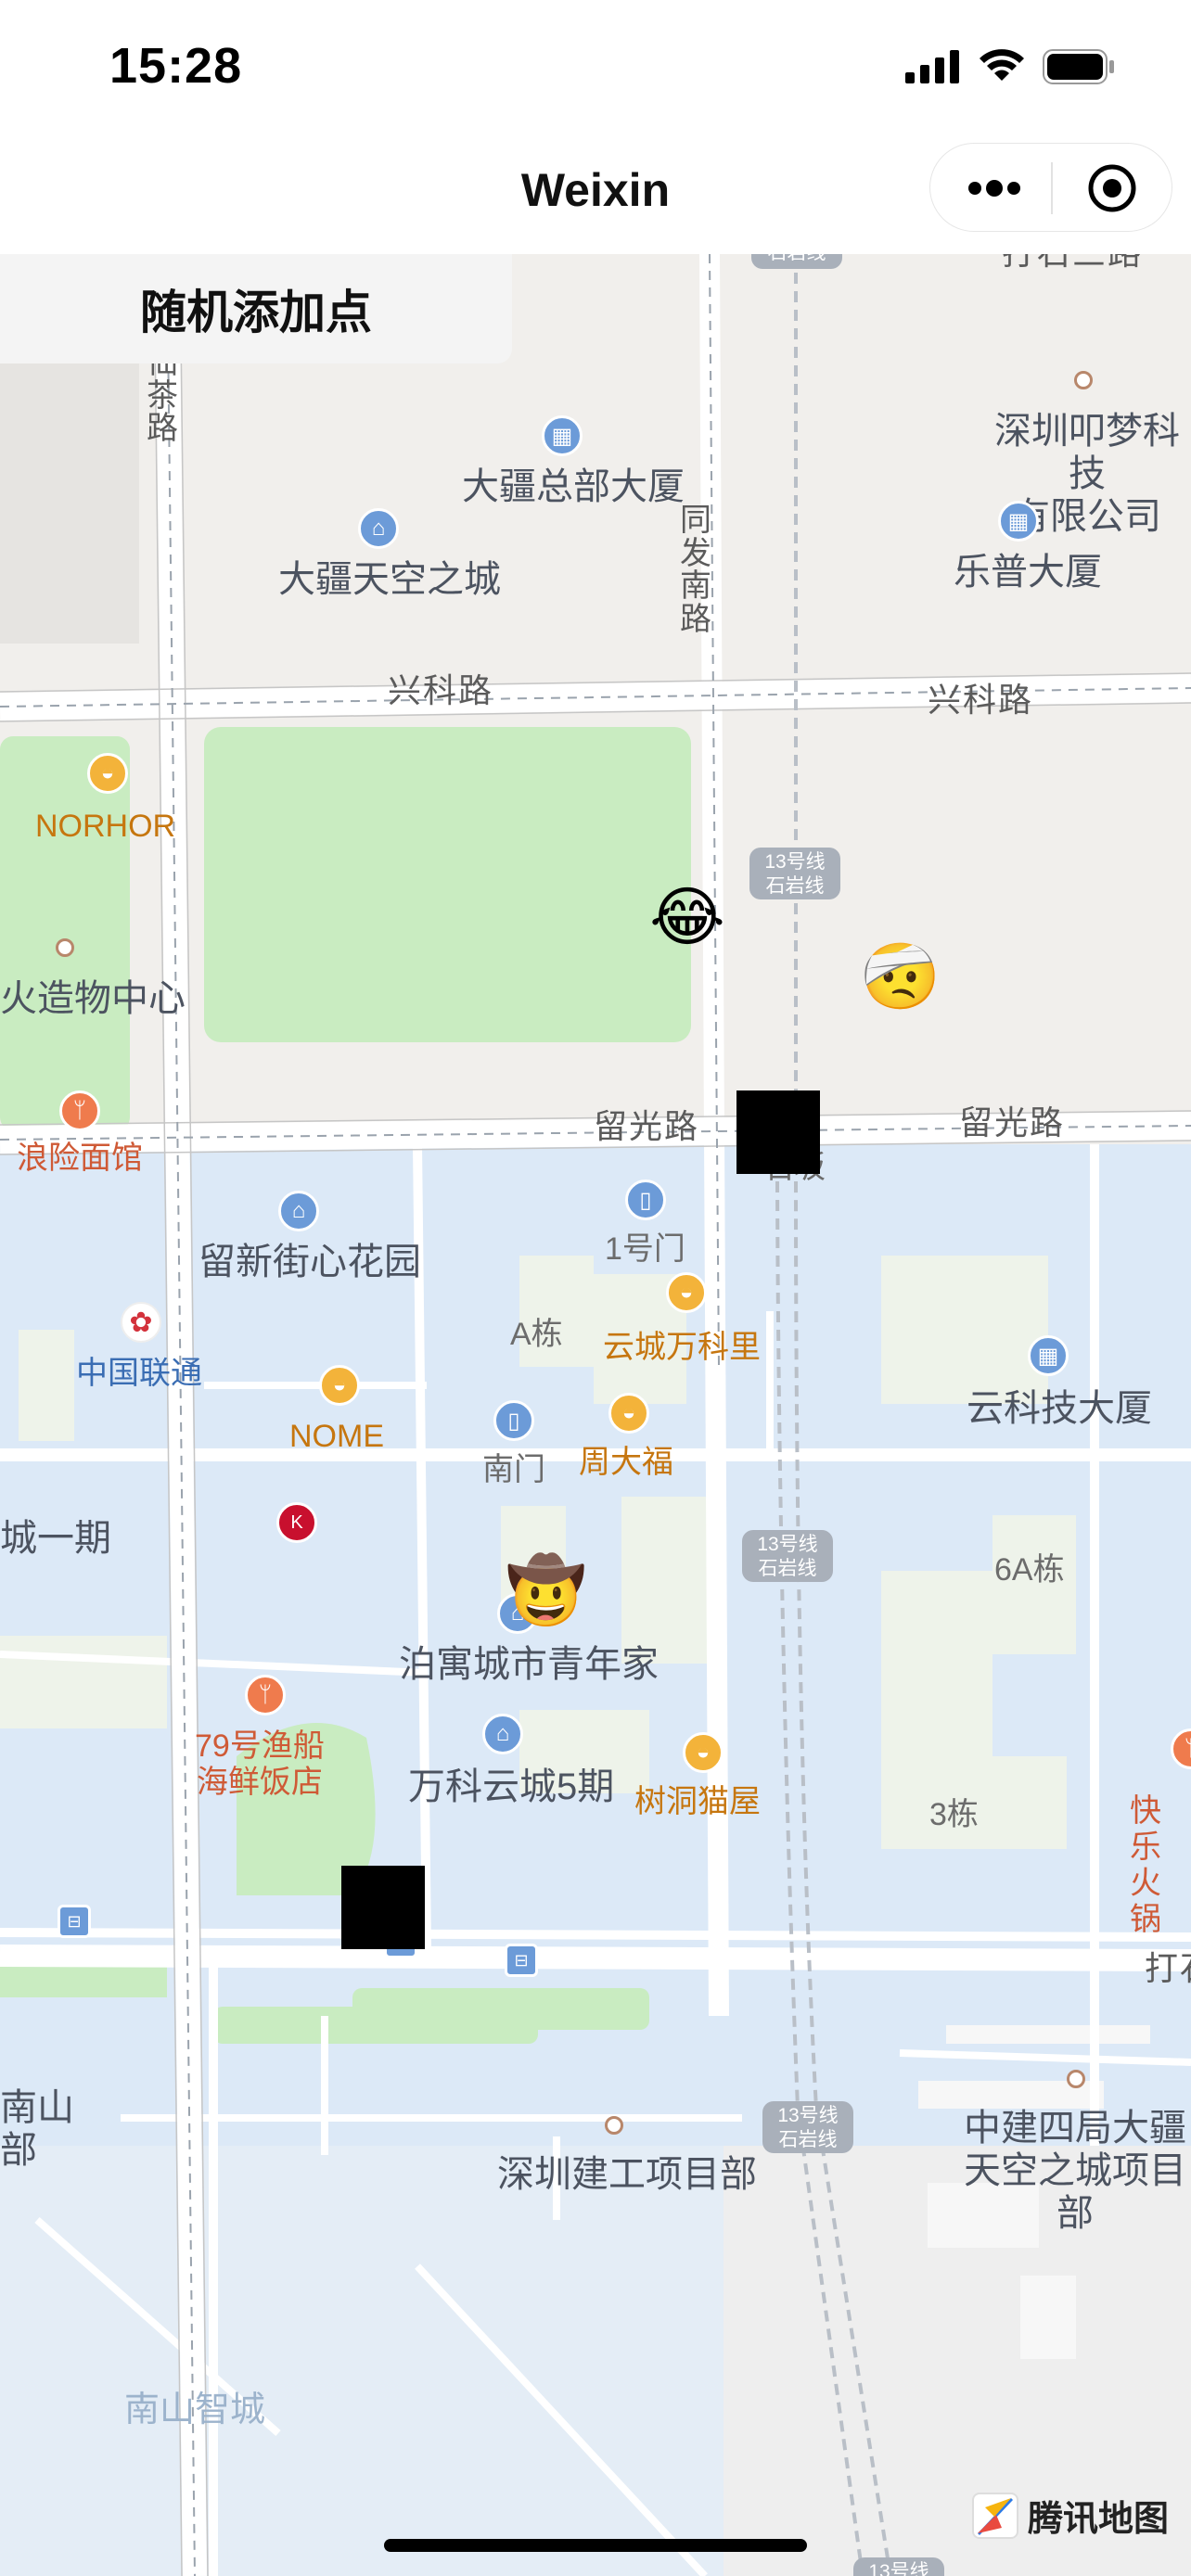  I want to click on capsule-divider, so click(1052, 188).